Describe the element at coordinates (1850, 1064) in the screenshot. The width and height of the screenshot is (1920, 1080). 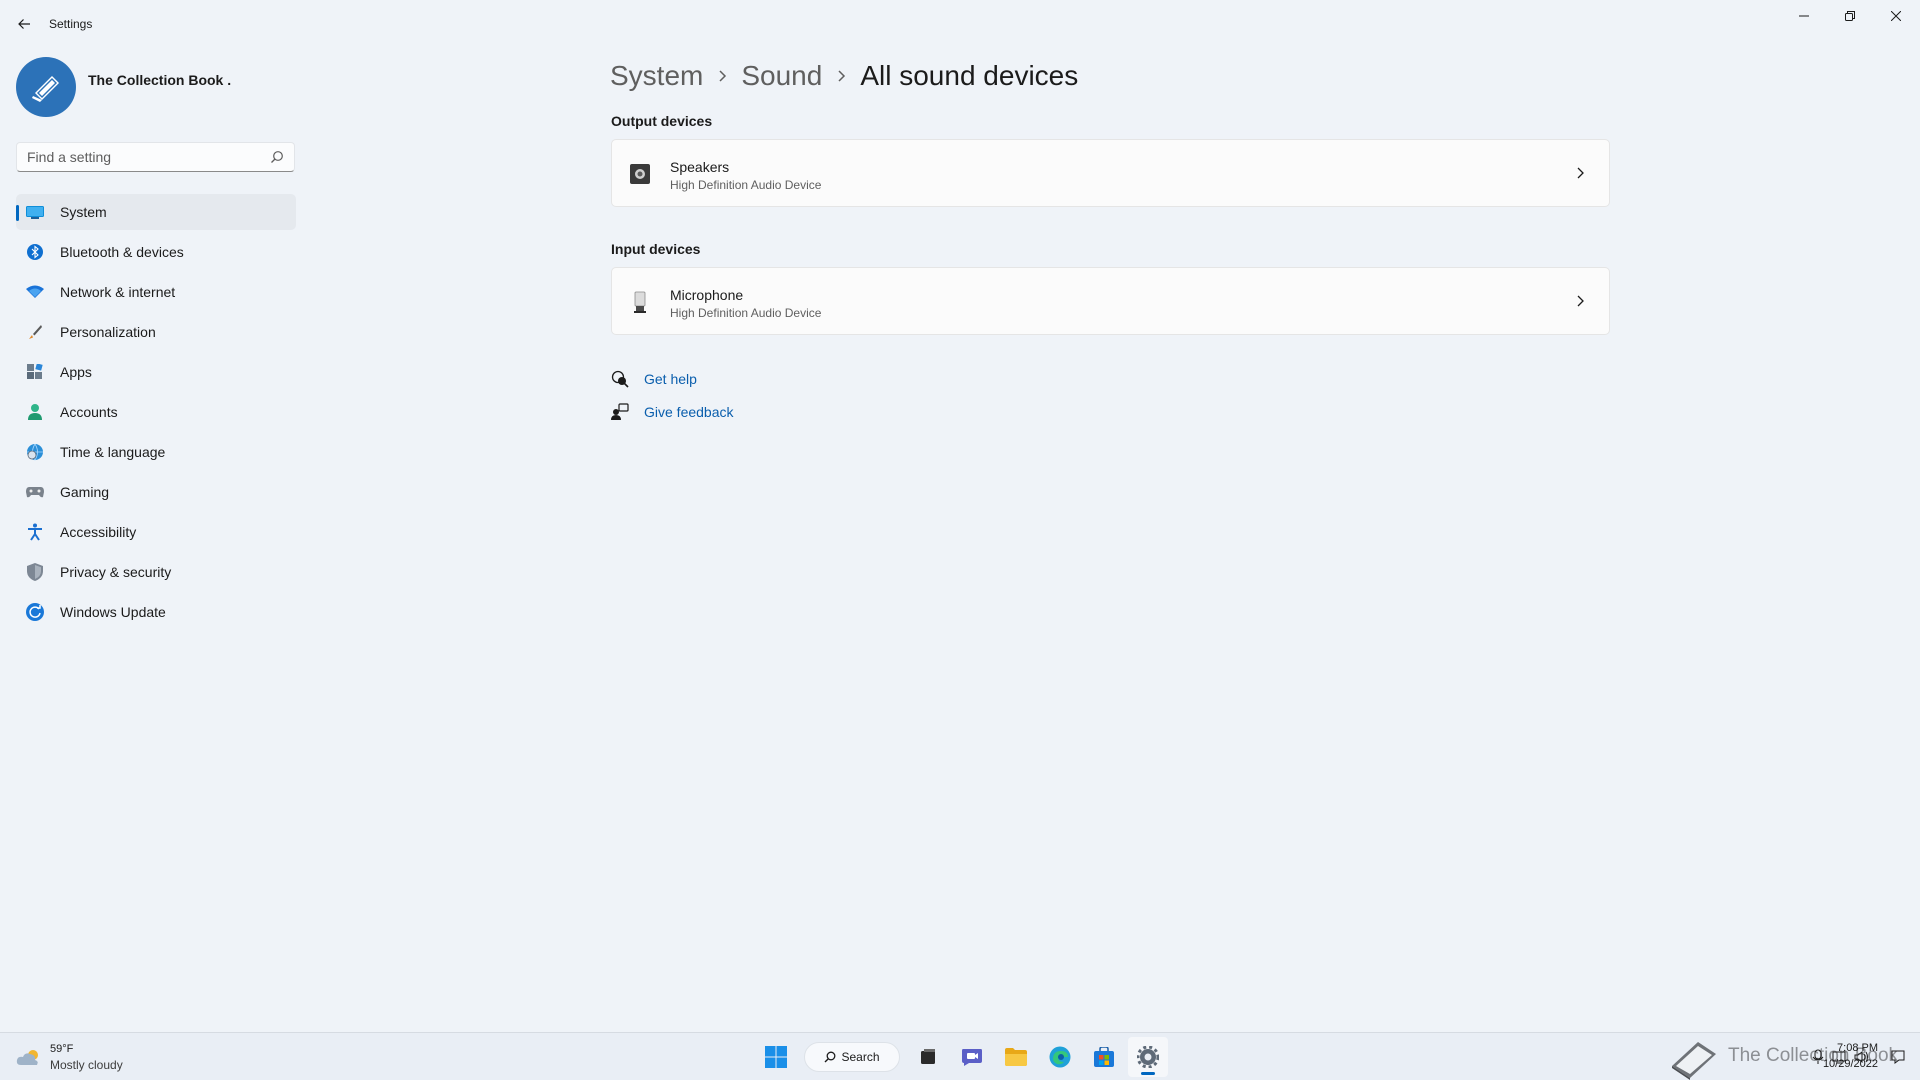
I see `clock-date: 10/29/2022` at that location.